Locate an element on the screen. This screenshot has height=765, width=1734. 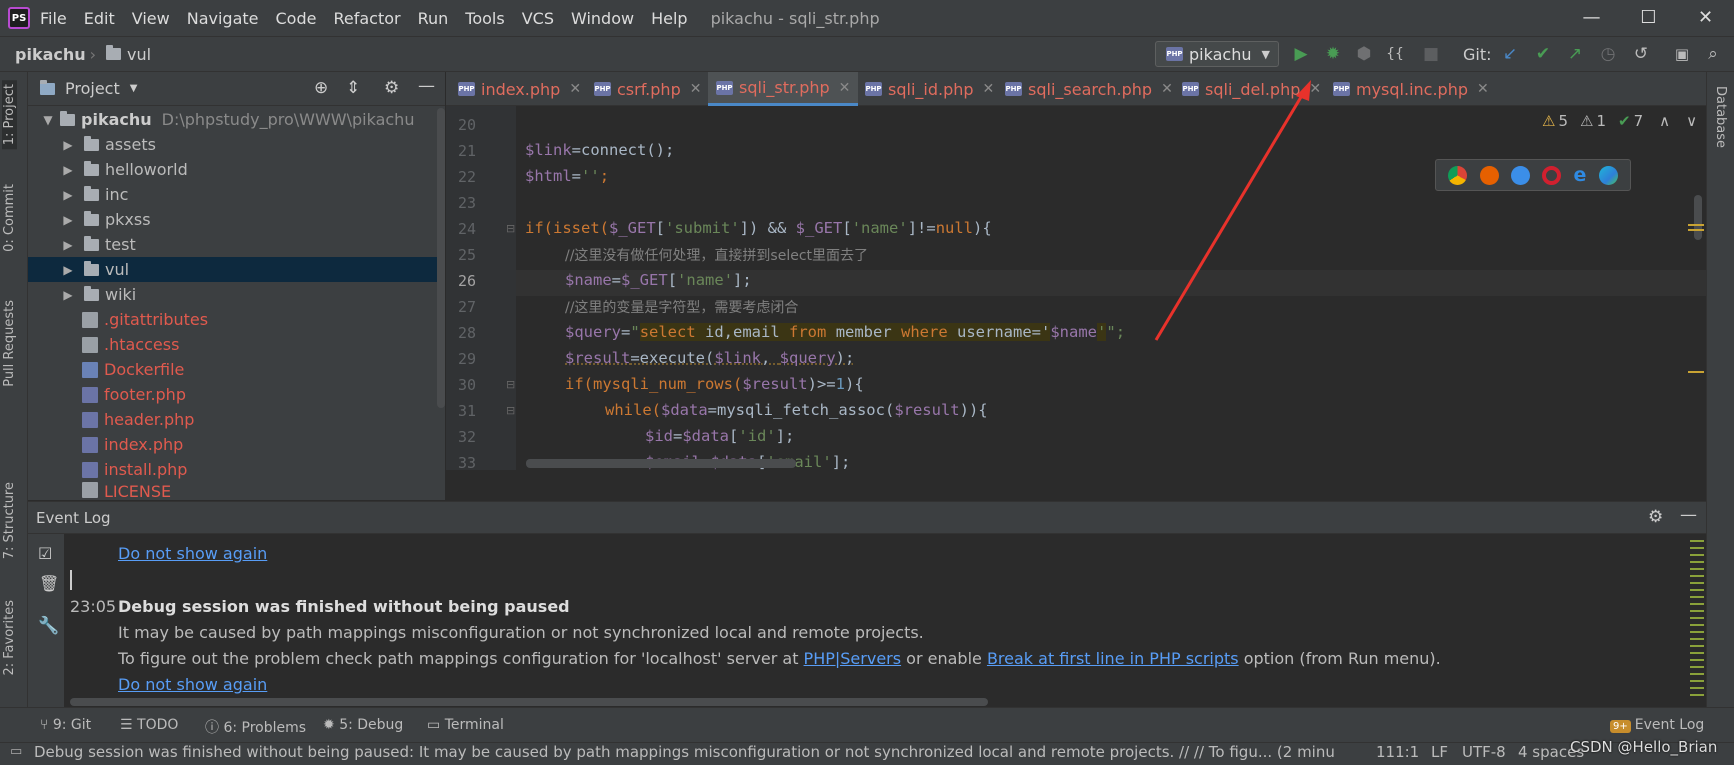
tab-mysql-inc-php: PHP mysql.inc.php ✕ is located at coordinates (1411, 89).